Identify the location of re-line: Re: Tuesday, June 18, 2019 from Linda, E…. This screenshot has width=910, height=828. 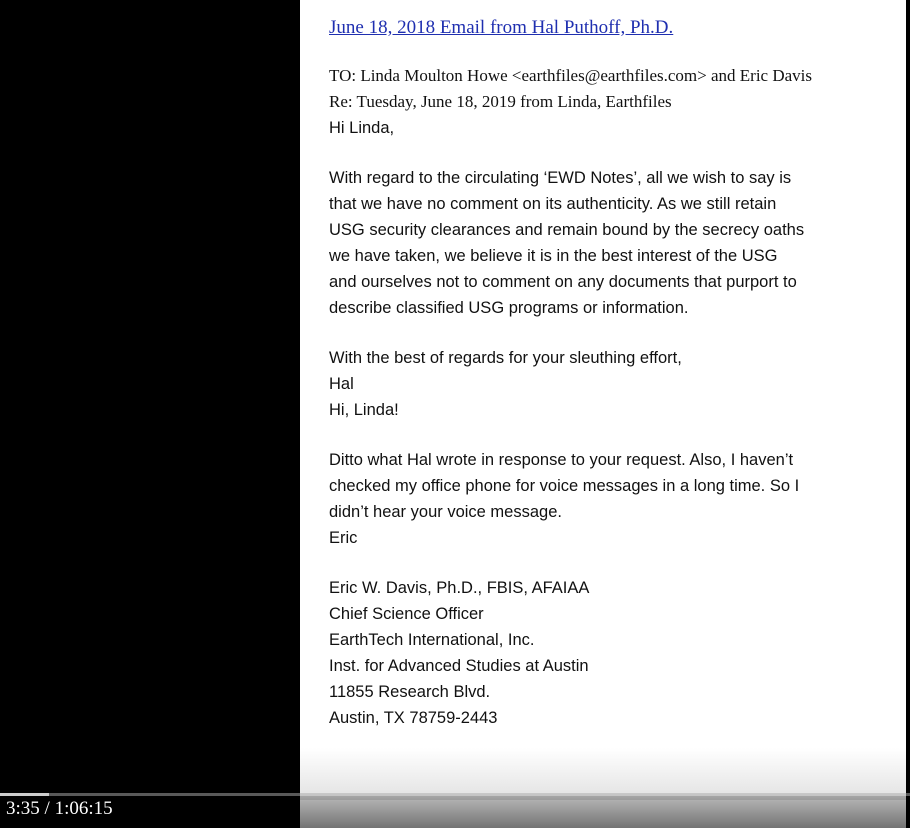
(500, 101).